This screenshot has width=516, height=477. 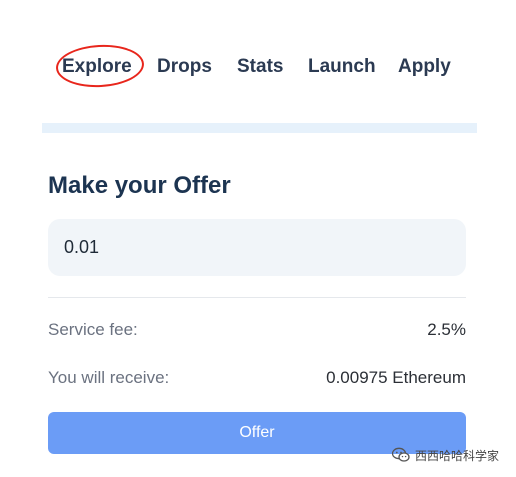 I want to click on watermark: 西西哈哈科学家, so click(x=445, y=455).